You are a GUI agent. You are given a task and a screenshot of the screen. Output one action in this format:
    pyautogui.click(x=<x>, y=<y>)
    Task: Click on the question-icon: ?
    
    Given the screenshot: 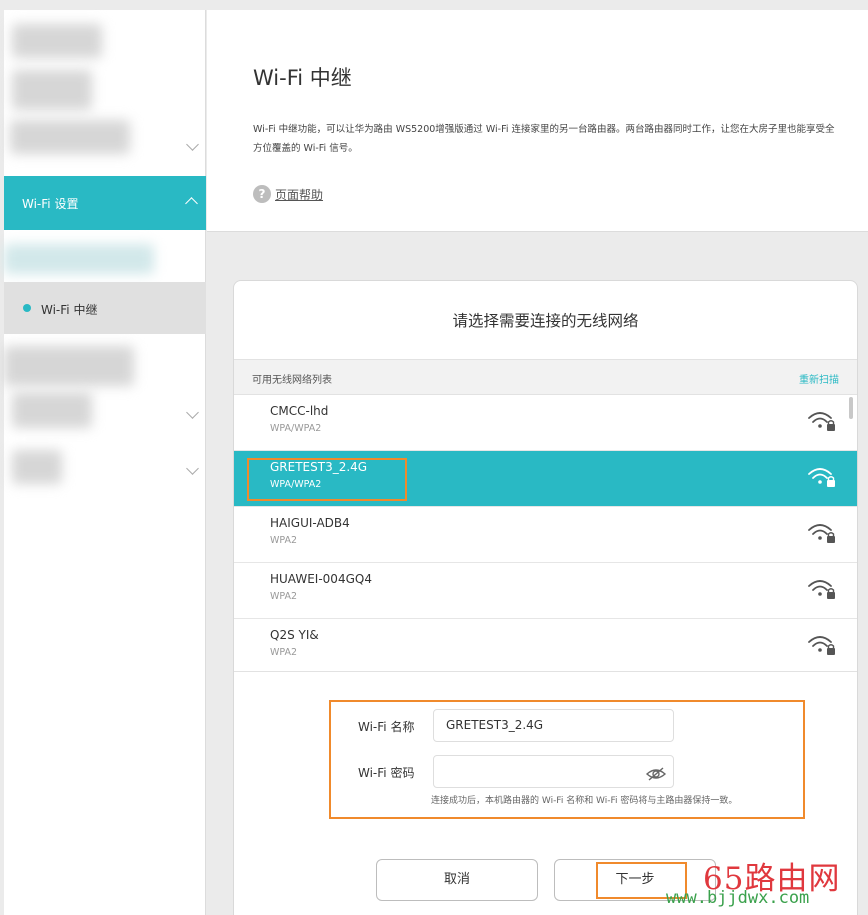 What is the action you would take?
    pyautogui.click(x=262, y=194)
    